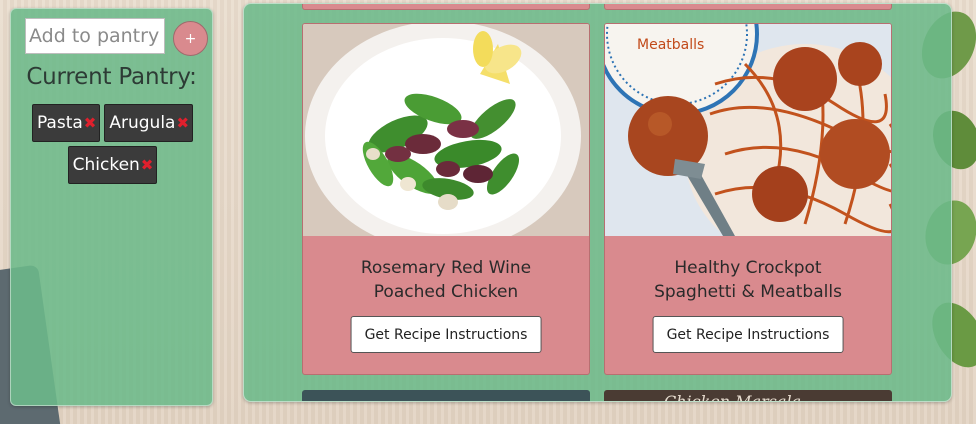  I want to click on pantry-chip: Arugula ✖, so click(149, 123).